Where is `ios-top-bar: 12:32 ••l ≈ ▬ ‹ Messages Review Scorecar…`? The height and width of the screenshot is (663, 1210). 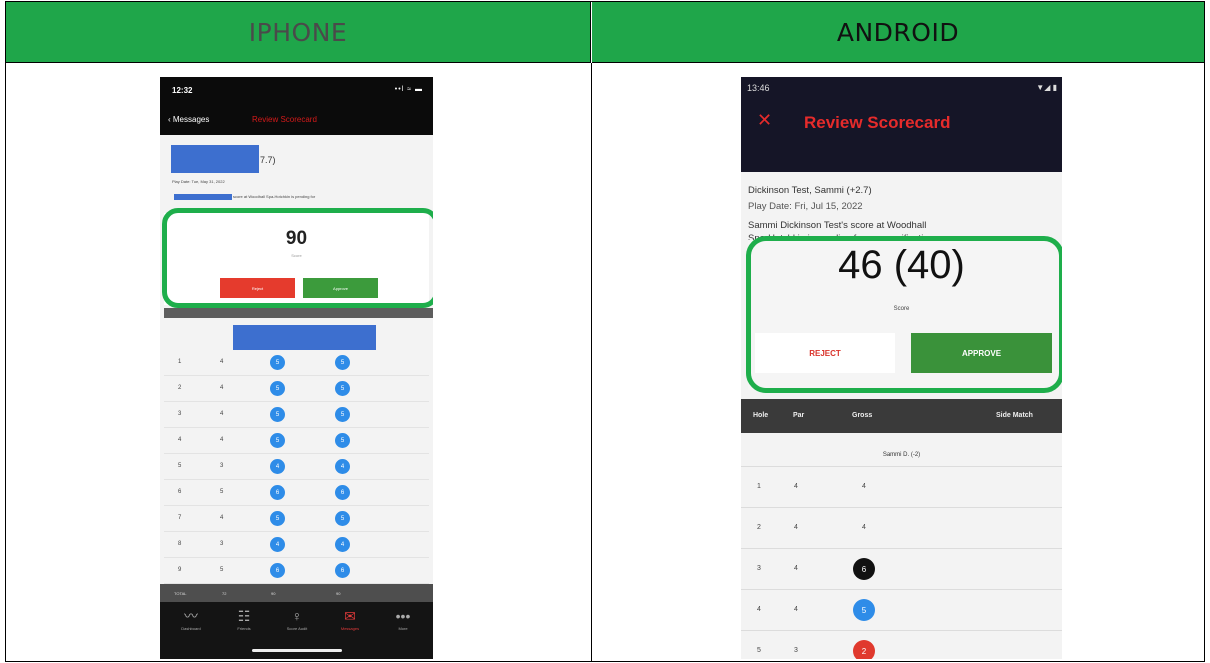 ios-top-bar: 12:32 ••l ≈ ▬ ‹ Messages Review Scorecar… is located at coordinates (296, 106).